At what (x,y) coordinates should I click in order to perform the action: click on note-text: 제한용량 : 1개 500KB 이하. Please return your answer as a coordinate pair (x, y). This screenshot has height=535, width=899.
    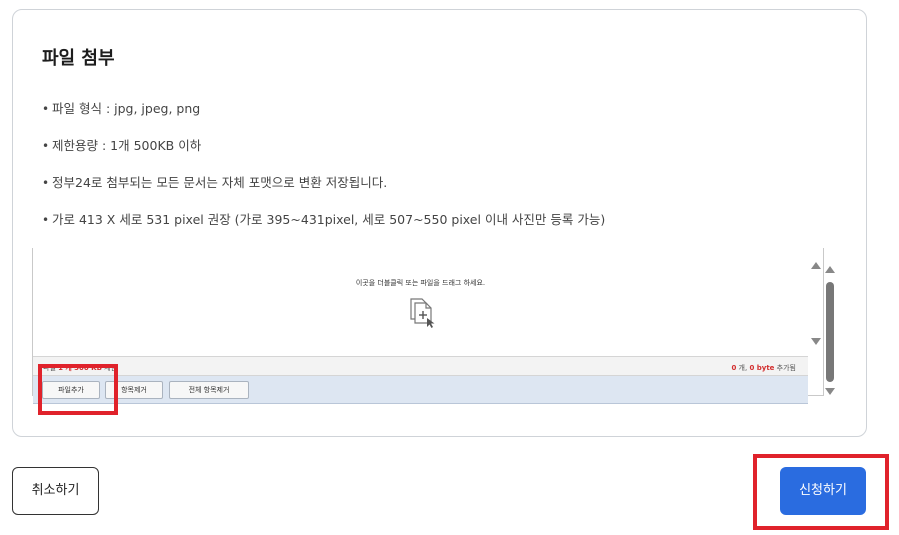
    Looking at the image, I should click on (127, 145).